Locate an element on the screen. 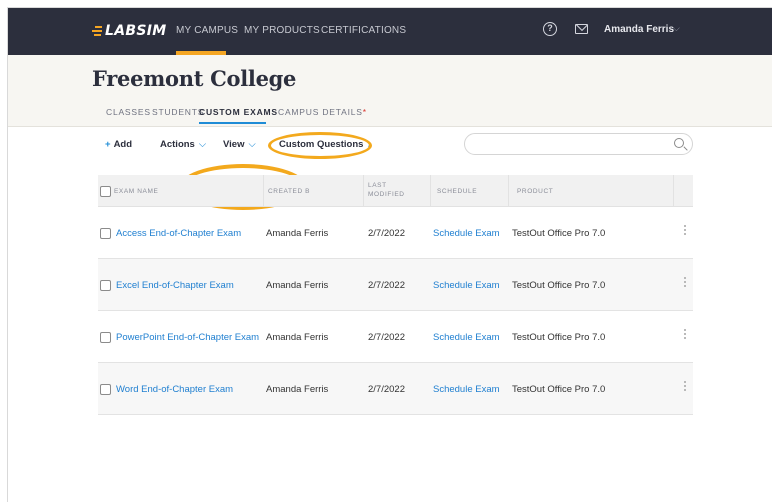 This screenshot has width=772, height=502. col-product: PRODUCT is located at coordinates (535, 191).